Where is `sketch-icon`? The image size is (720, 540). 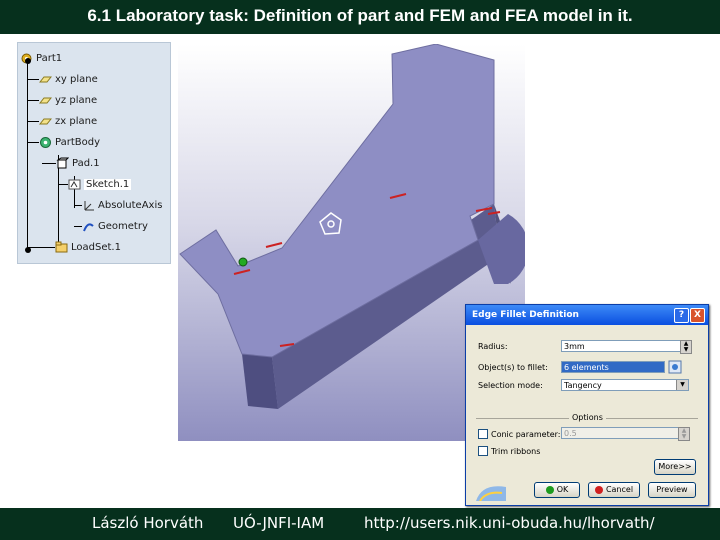 sketch-icon is located at coordinates (74, 184).